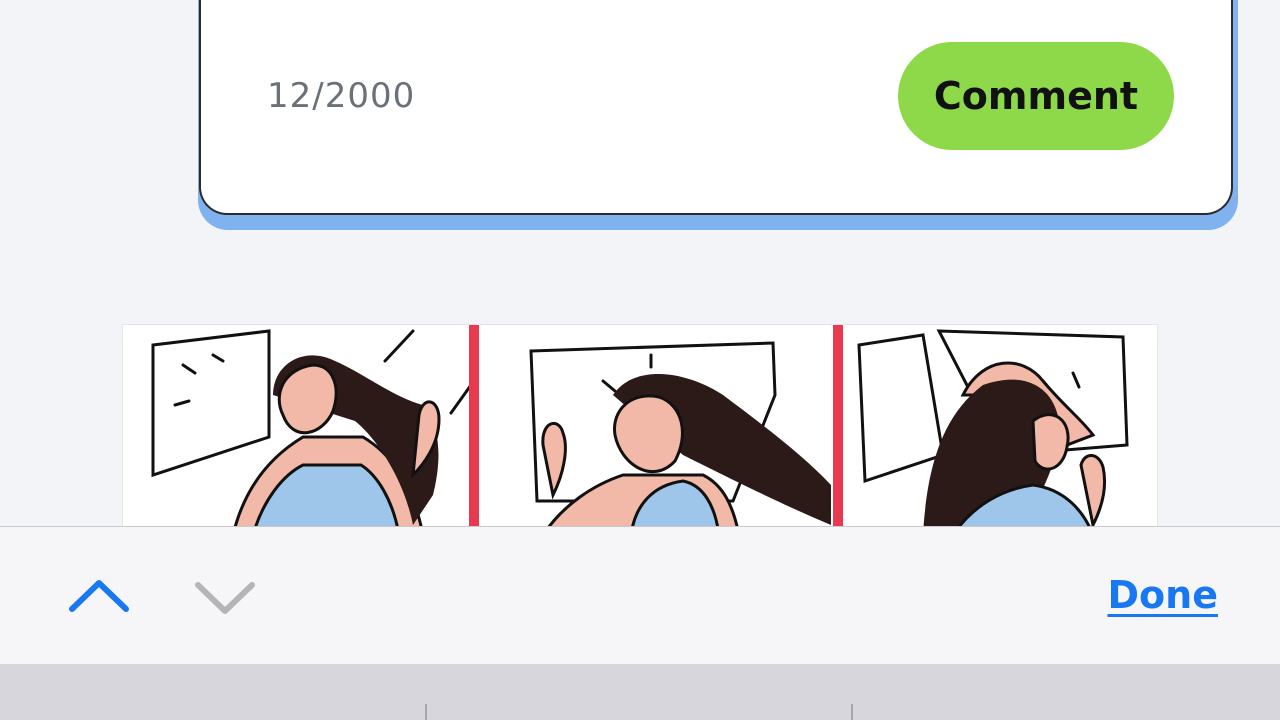 The width and height of the screenshot is (1280, 720). What do you see at coordinates (1036, 96) in the screenshot?
I see `comment-button: Comment` at bounding box center [1036, 96].